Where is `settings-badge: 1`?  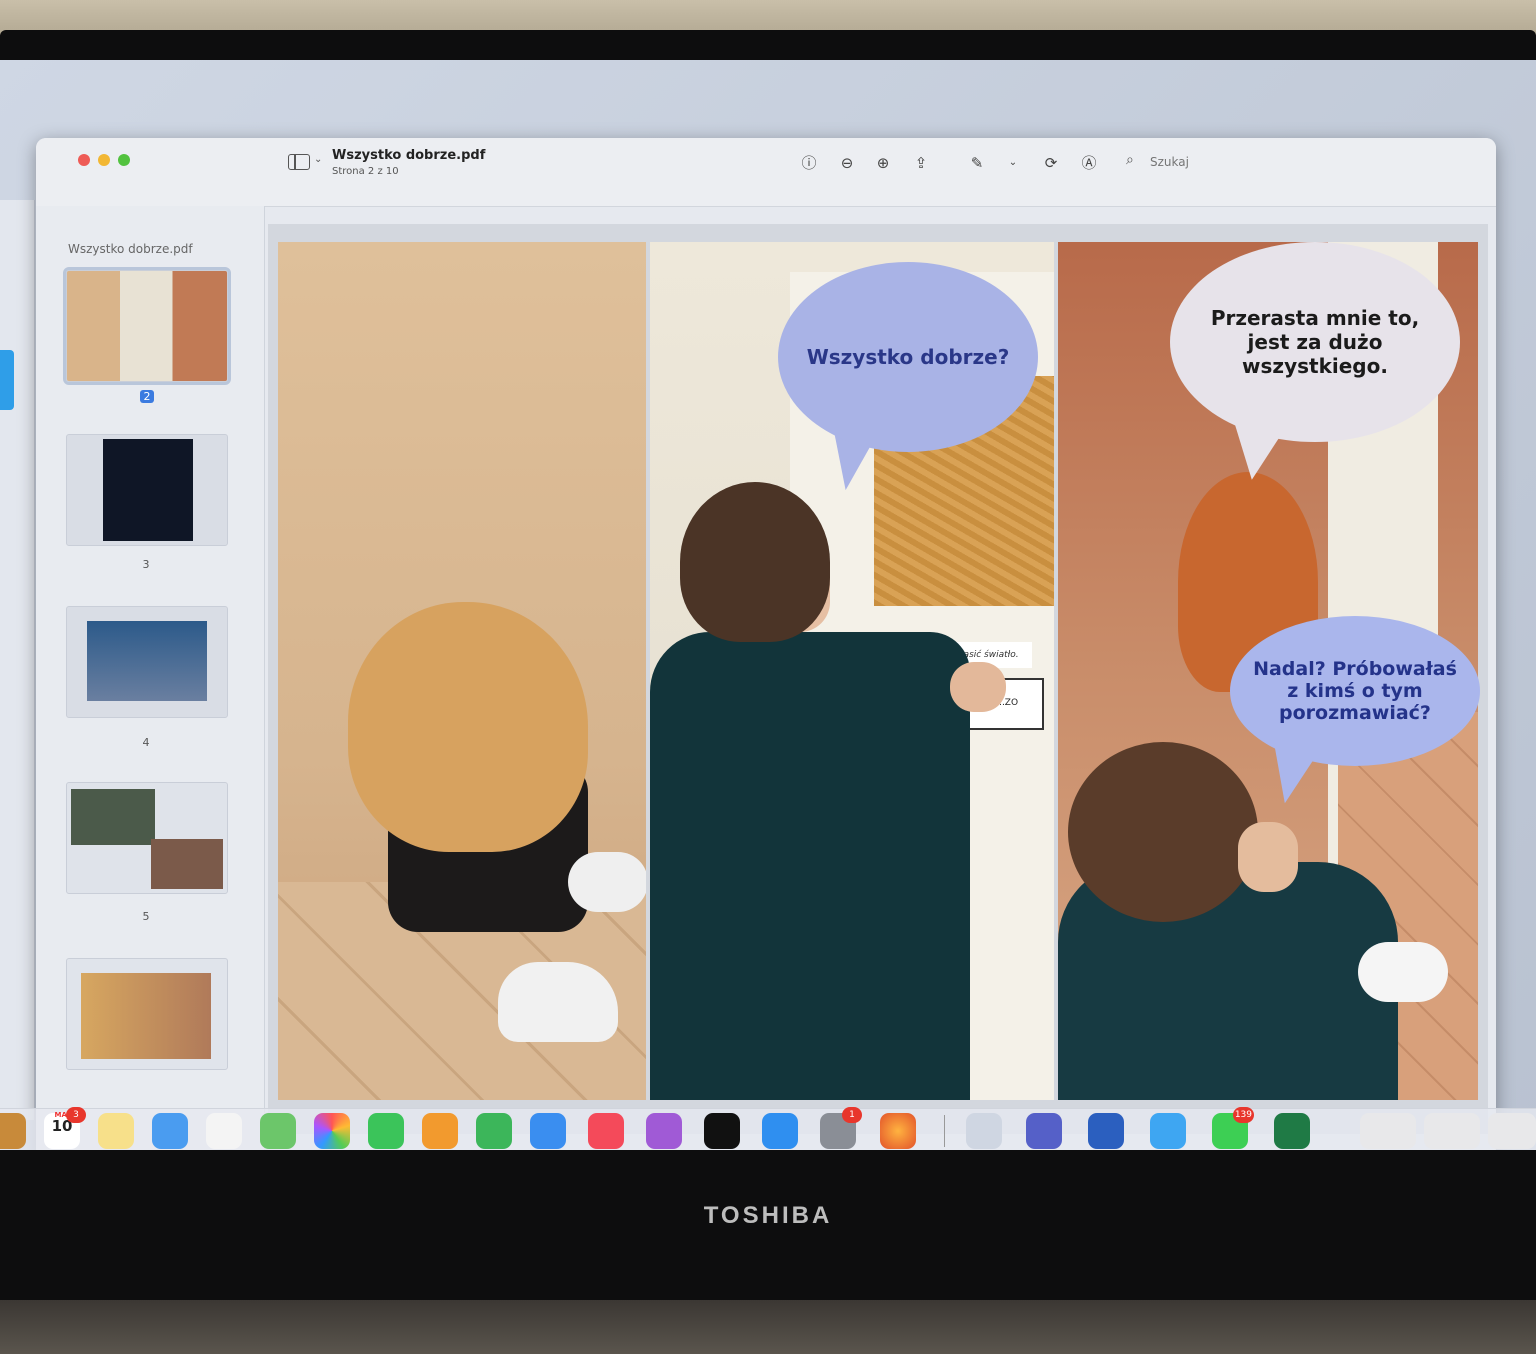
settings-badge: 1 is located at coordinates (852, 1115).